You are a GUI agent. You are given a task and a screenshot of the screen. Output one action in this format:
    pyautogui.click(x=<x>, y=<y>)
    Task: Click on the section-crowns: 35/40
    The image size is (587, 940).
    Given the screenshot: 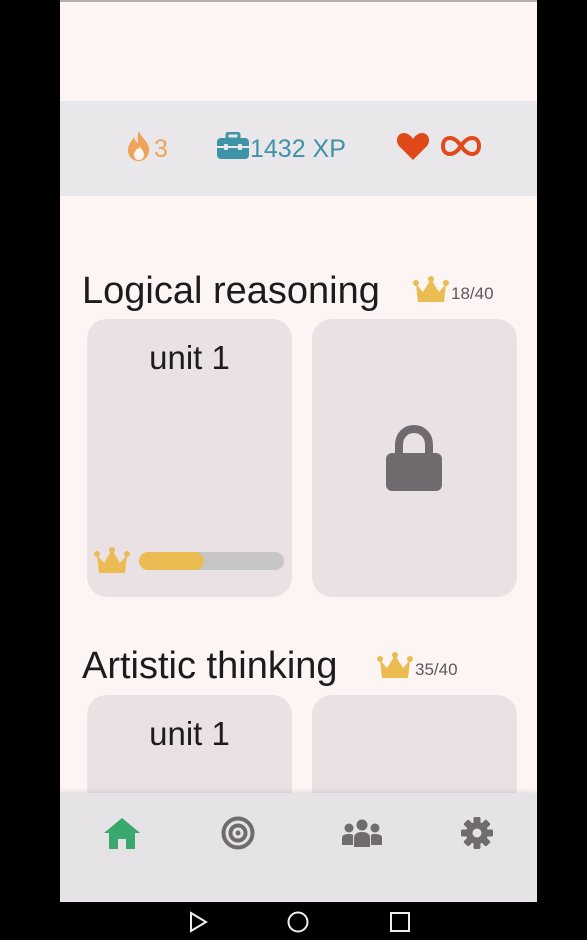 What is the action you would take?
    pyautogui.click(x=417, y=669)
    